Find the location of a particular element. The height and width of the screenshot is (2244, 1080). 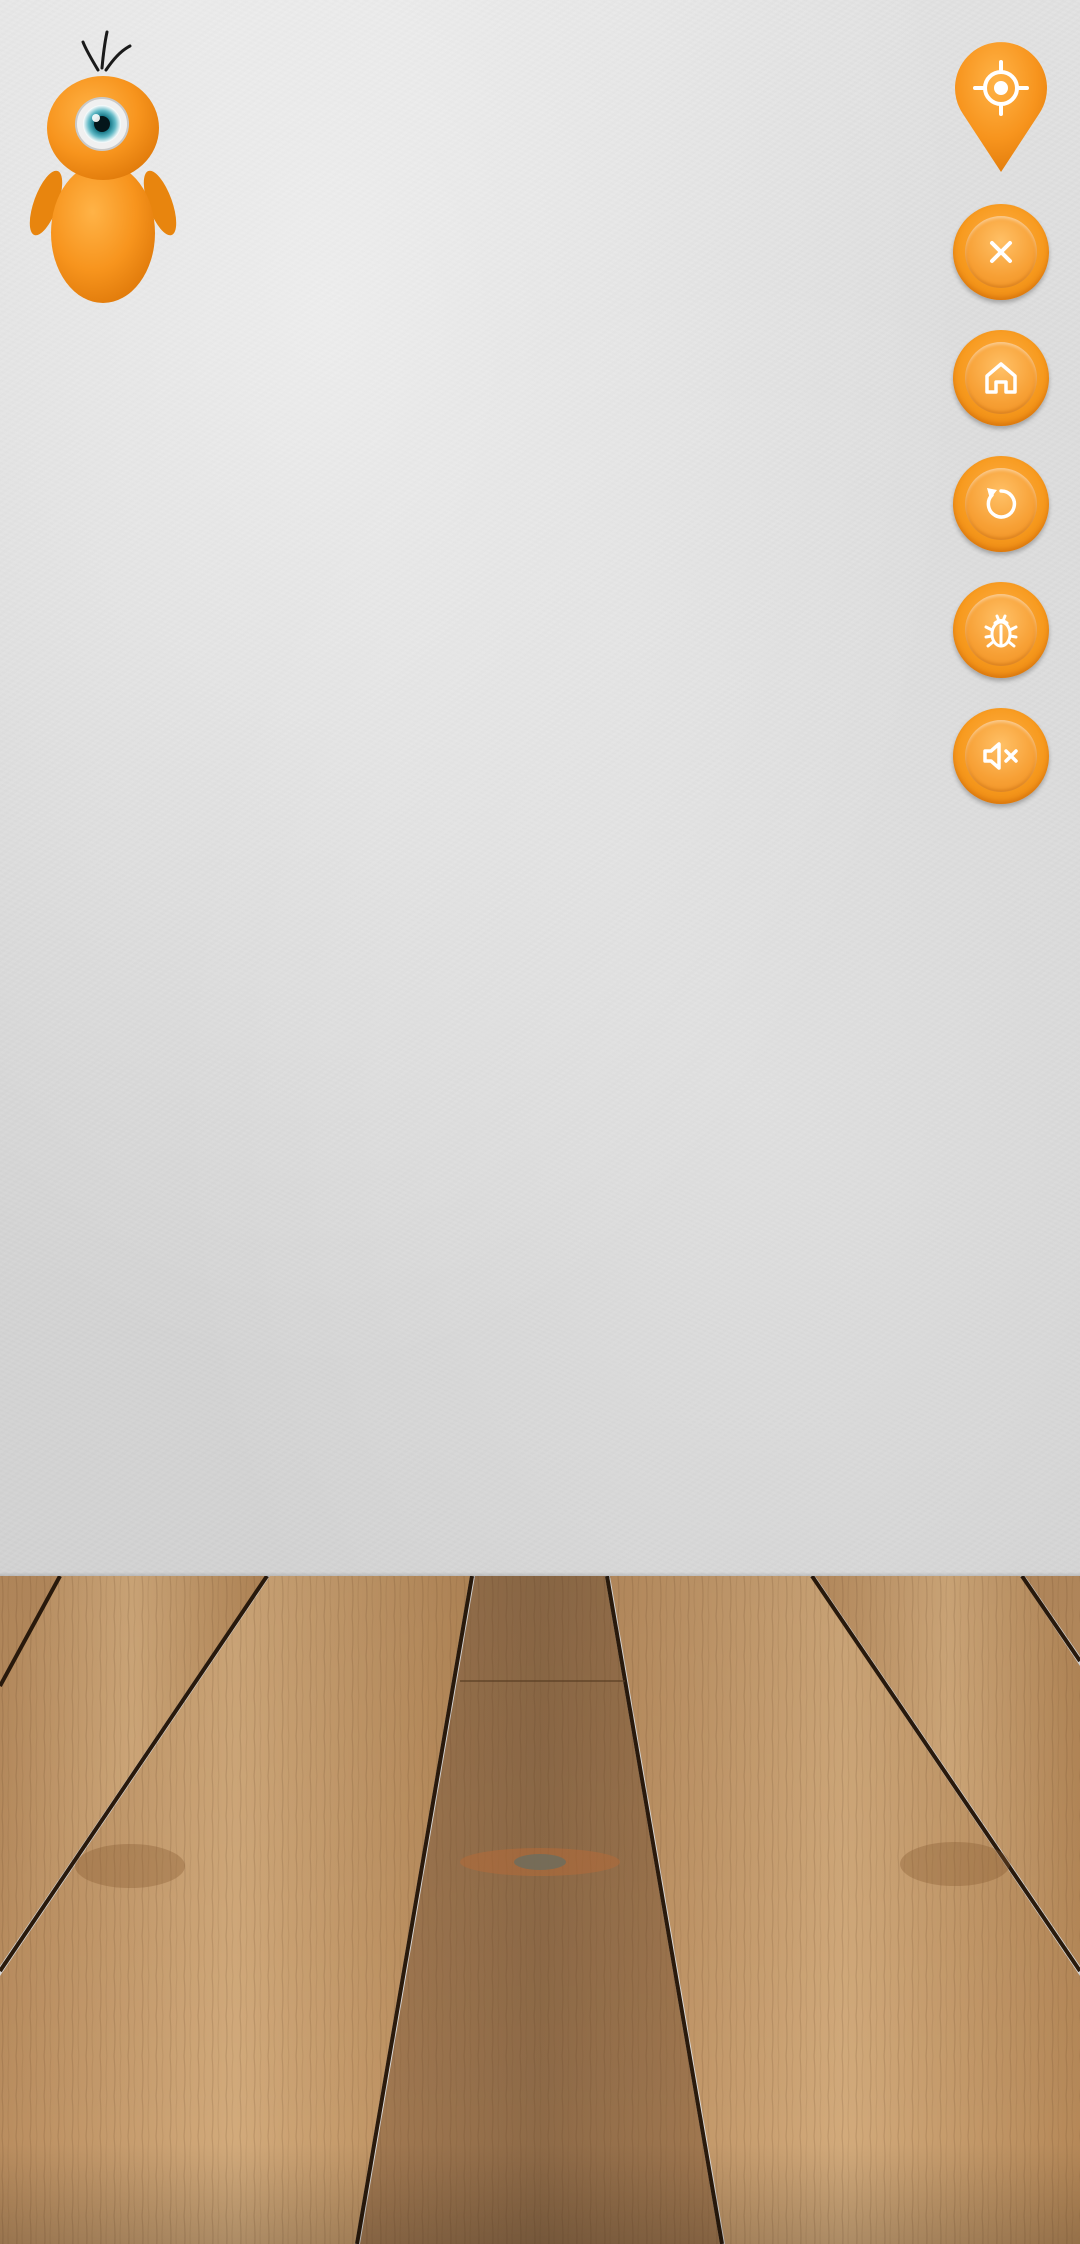

mute-button is located at coordinates (1001, 756).